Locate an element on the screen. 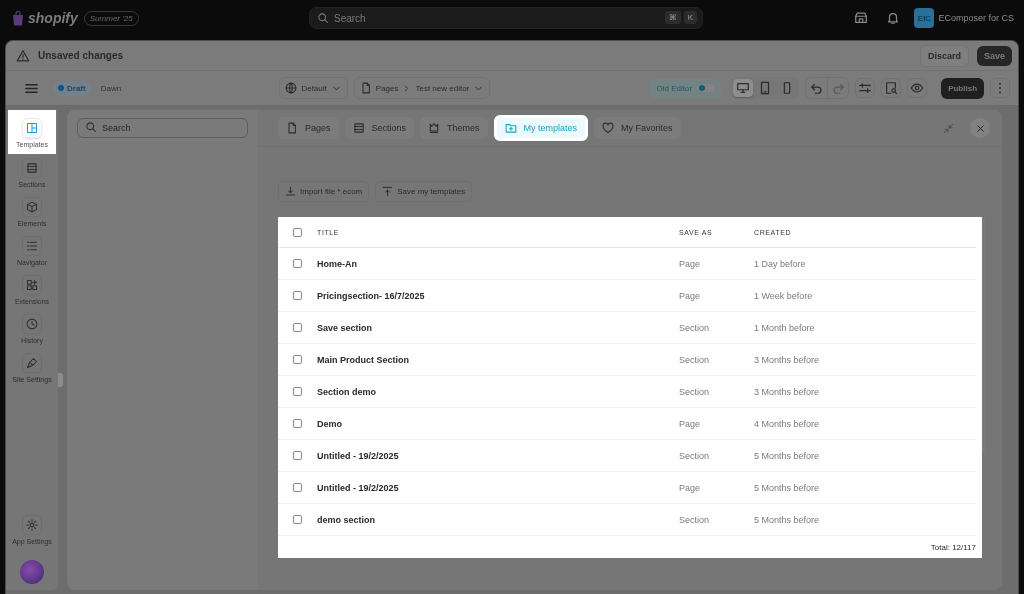  publish-button: Publish is located at coordinates (962, 88).